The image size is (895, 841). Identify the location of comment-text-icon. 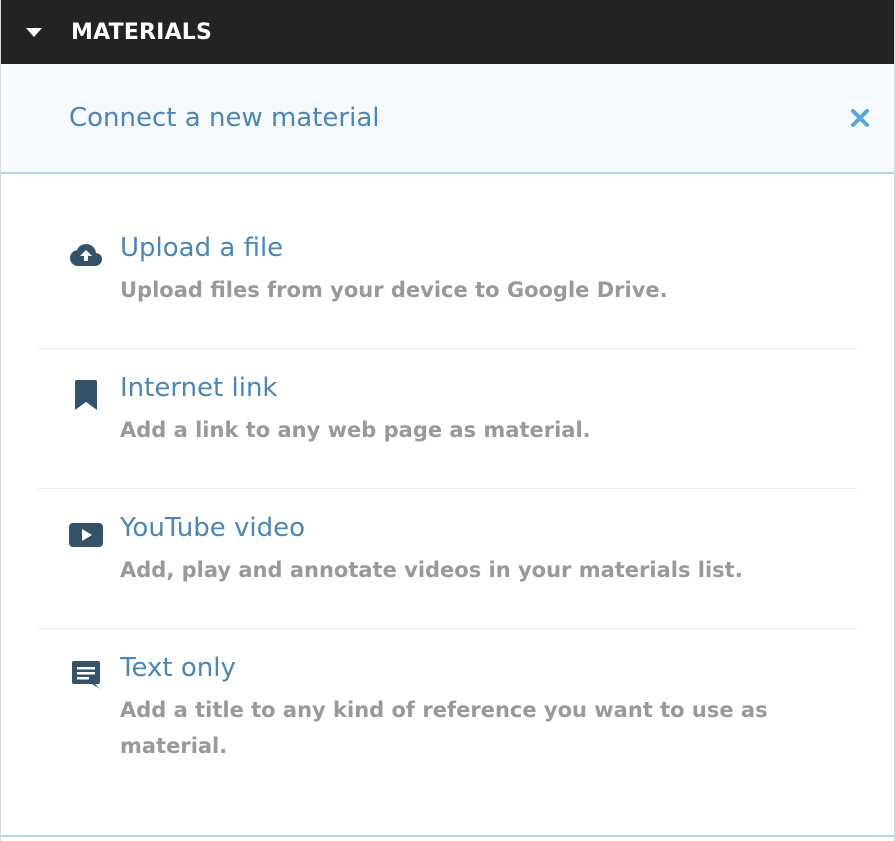
(86, 675).